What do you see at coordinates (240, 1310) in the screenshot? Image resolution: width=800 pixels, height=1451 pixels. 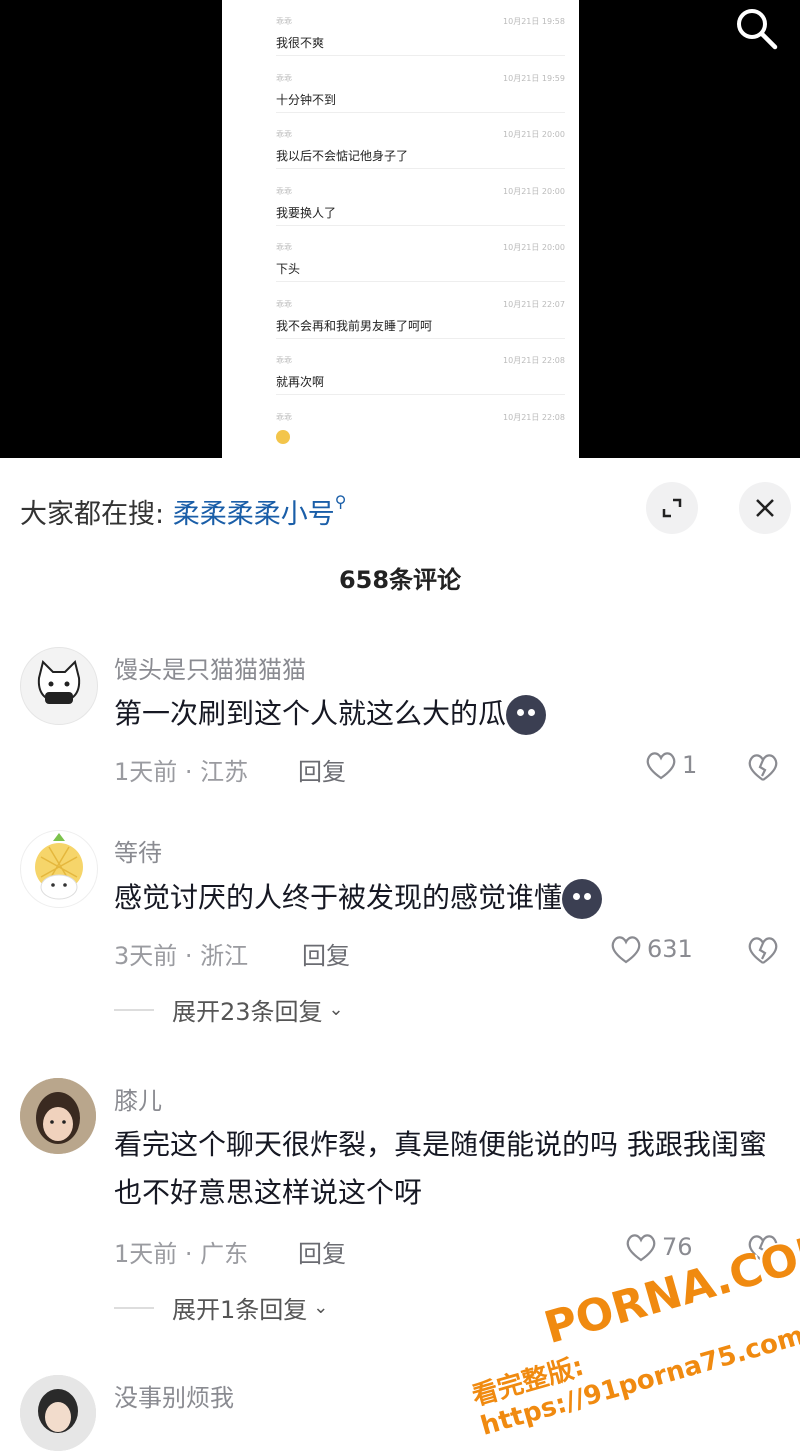 I see `expand-replies-label: 展开1条回复` at bounding box center [240, 1310].